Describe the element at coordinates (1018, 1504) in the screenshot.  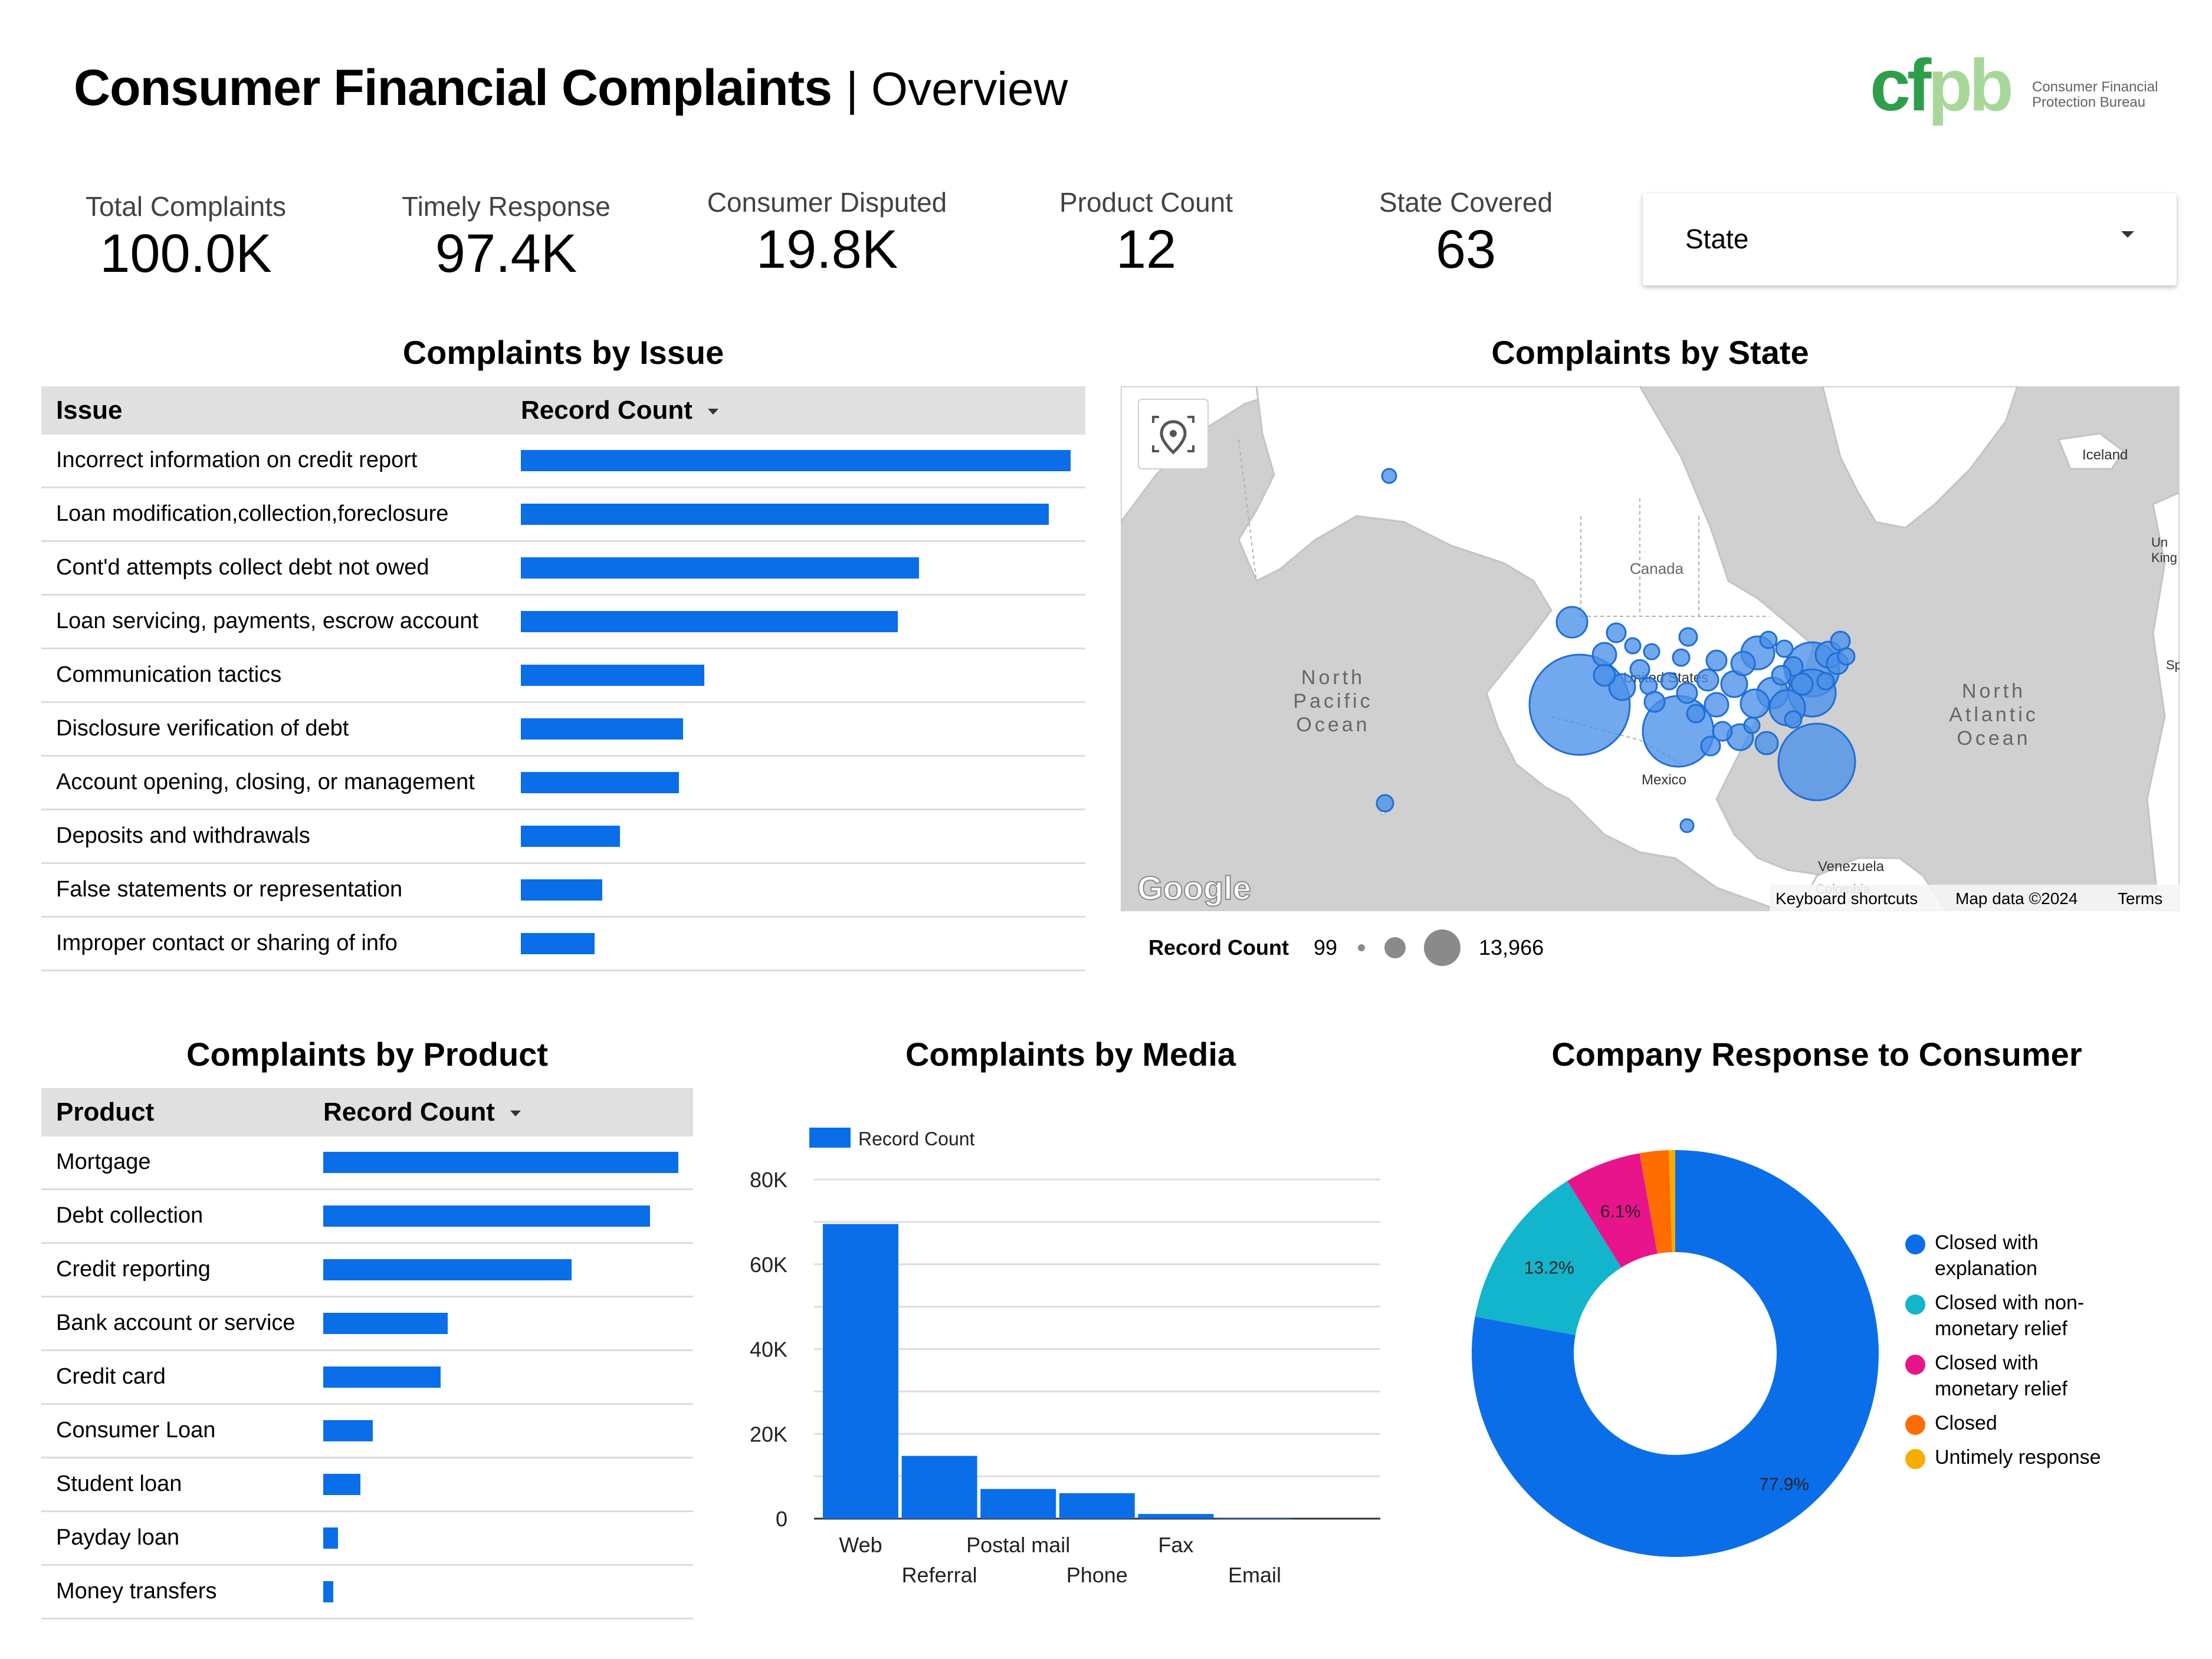
I see `bar-postal-mail` at that location.